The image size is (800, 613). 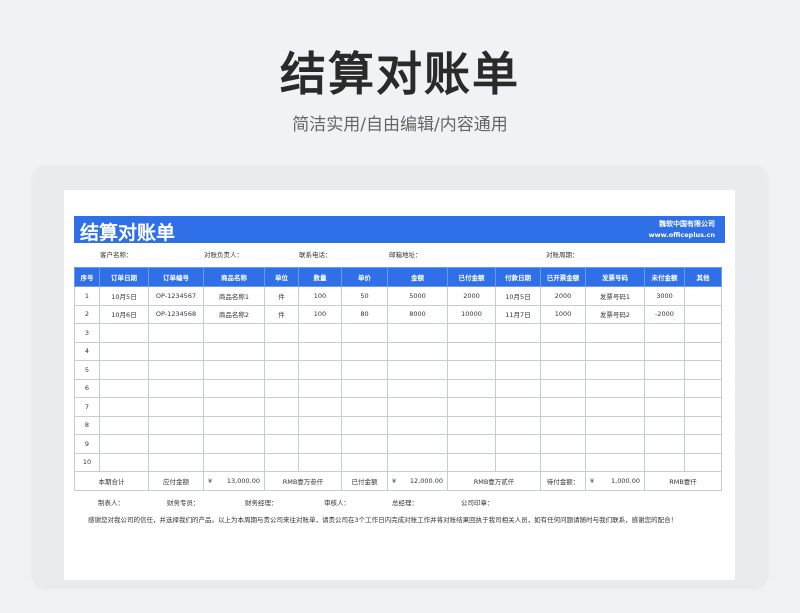 What do you see at coordinates (87, 351) in the screenshot?
I see `table-cell: 4` at bounding box center [87, 351].